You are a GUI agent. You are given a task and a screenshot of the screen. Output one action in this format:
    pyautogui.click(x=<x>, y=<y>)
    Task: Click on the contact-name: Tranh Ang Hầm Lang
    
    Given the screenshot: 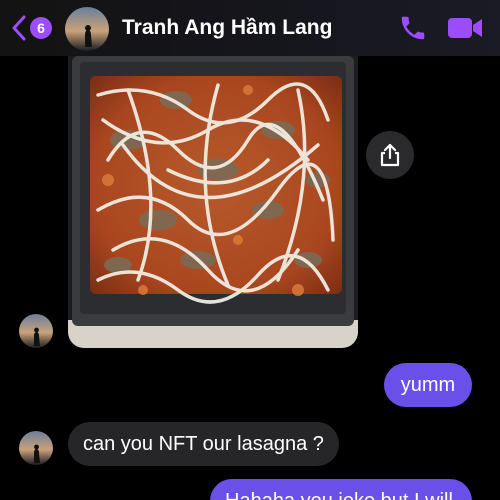 What is the action you would take?
    pyautogui.click(x=227, y=28)
    